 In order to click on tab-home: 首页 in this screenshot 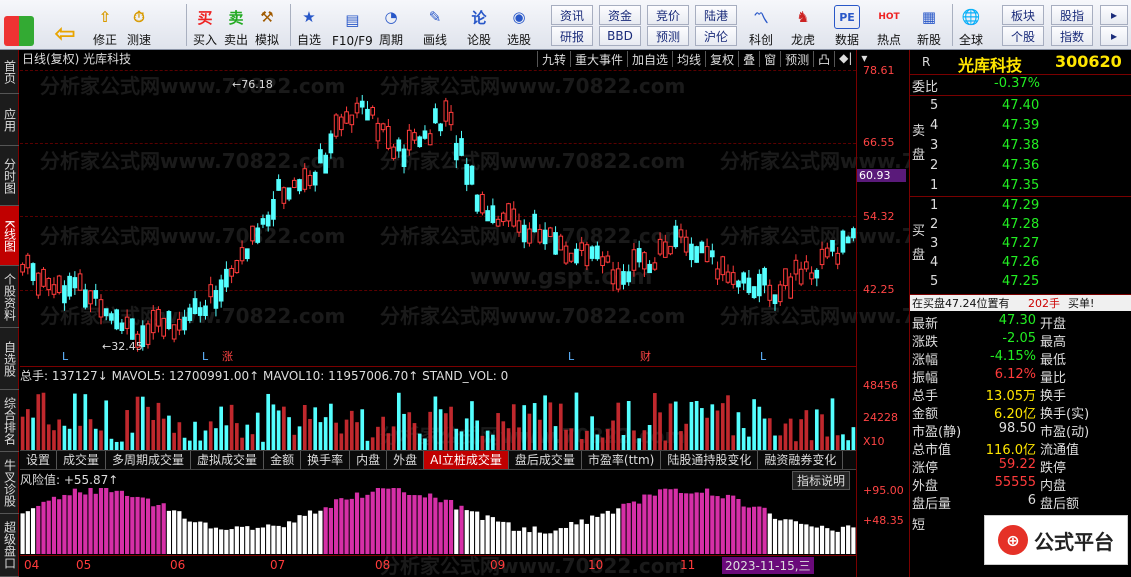, I will do `click(9, 72)`.